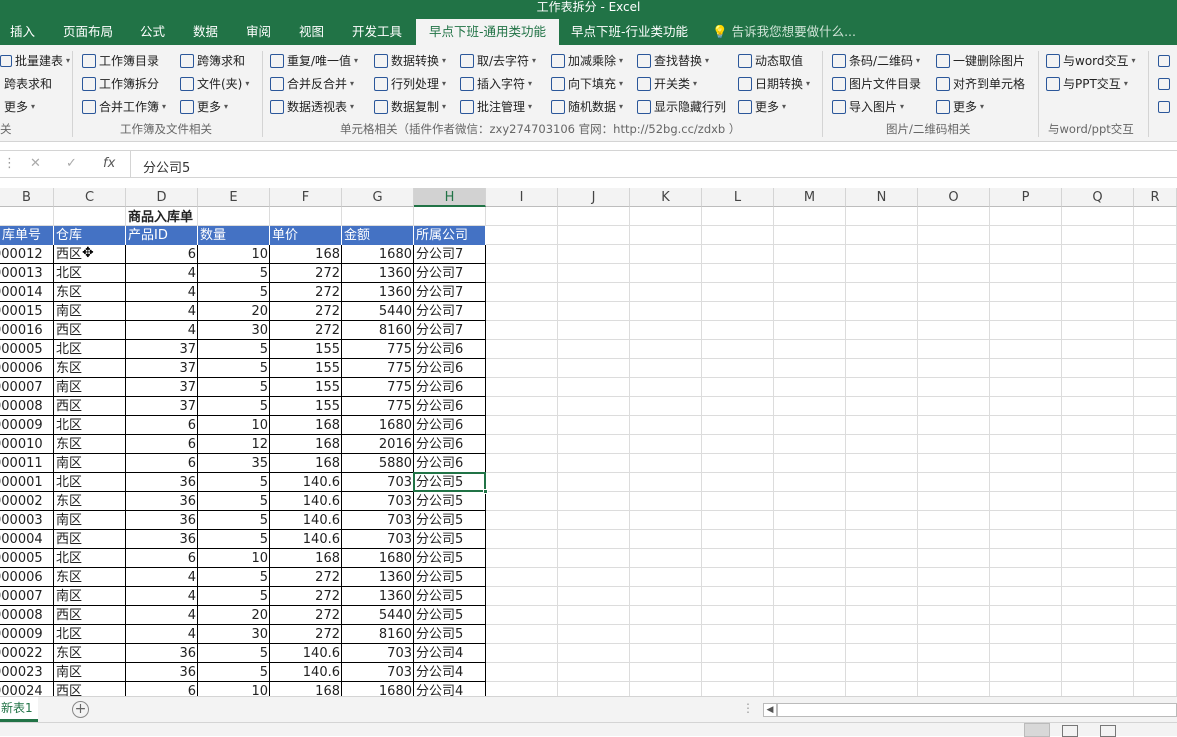  What do you see at coordinates (954, 197) in the screenshot?
I see `column-header-o: O` at bounding box center [954, 197].